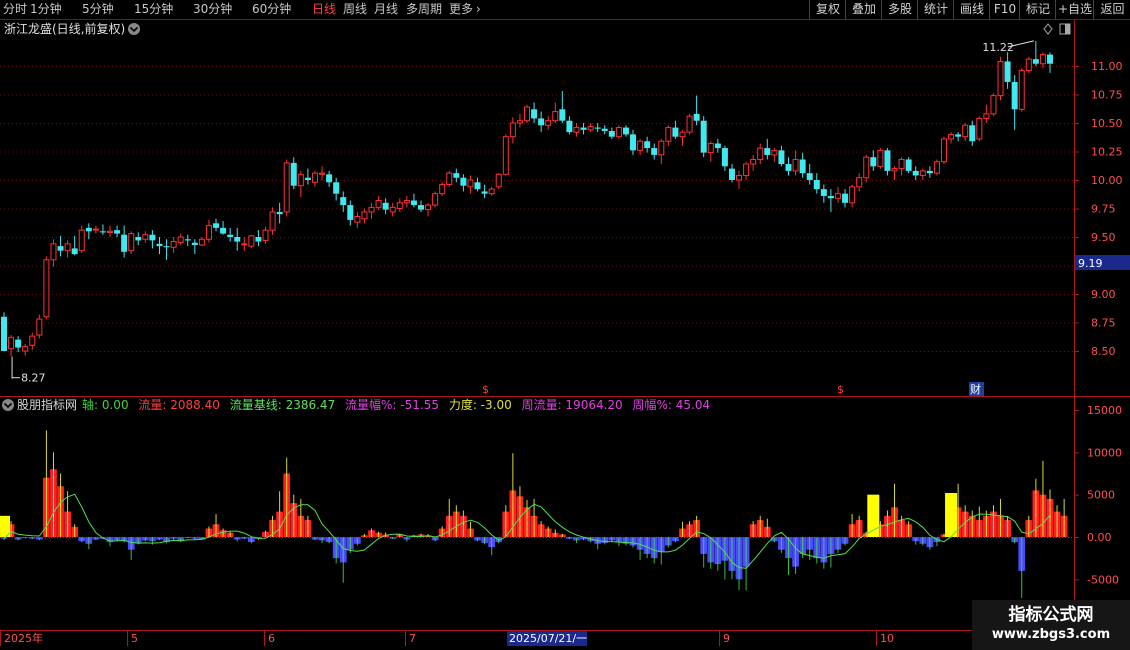  Describe the element at coordinates (1065, 29) in the screenshot. I see `panel-toggle-icon` at that location.